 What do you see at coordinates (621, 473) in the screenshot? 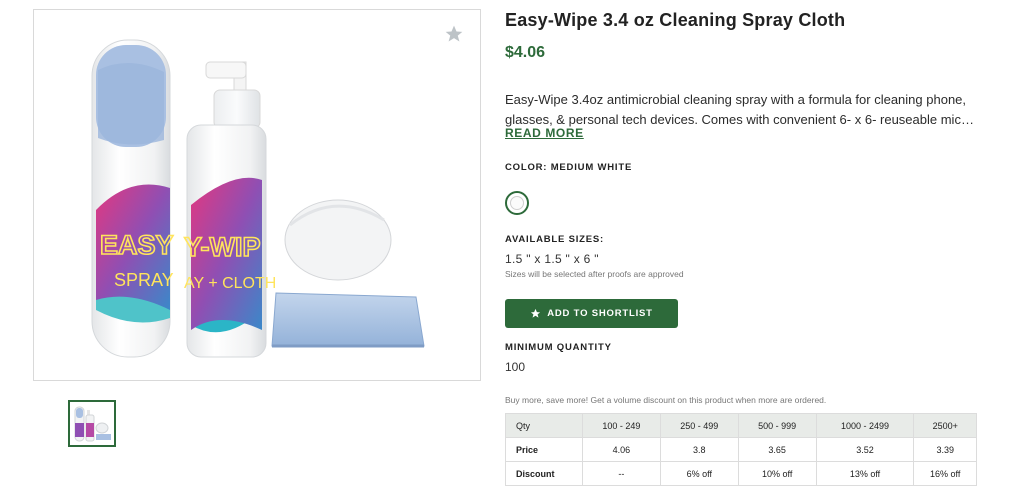
I see `discount-cell: --` at bounding box center [621, 473].